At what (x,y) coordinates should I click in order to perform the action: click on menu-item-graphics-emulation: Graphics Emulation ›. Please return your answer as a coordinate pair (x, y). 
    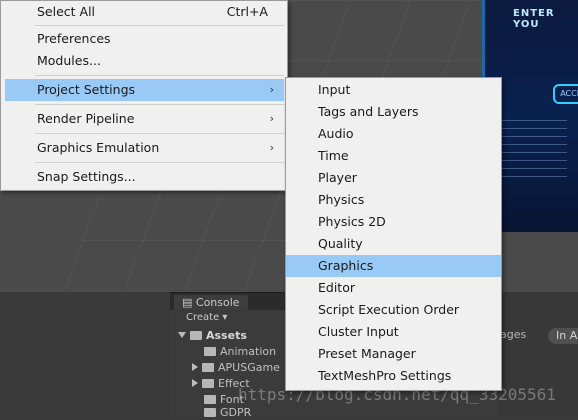
    Looking at the image, I should click on (144, 148).